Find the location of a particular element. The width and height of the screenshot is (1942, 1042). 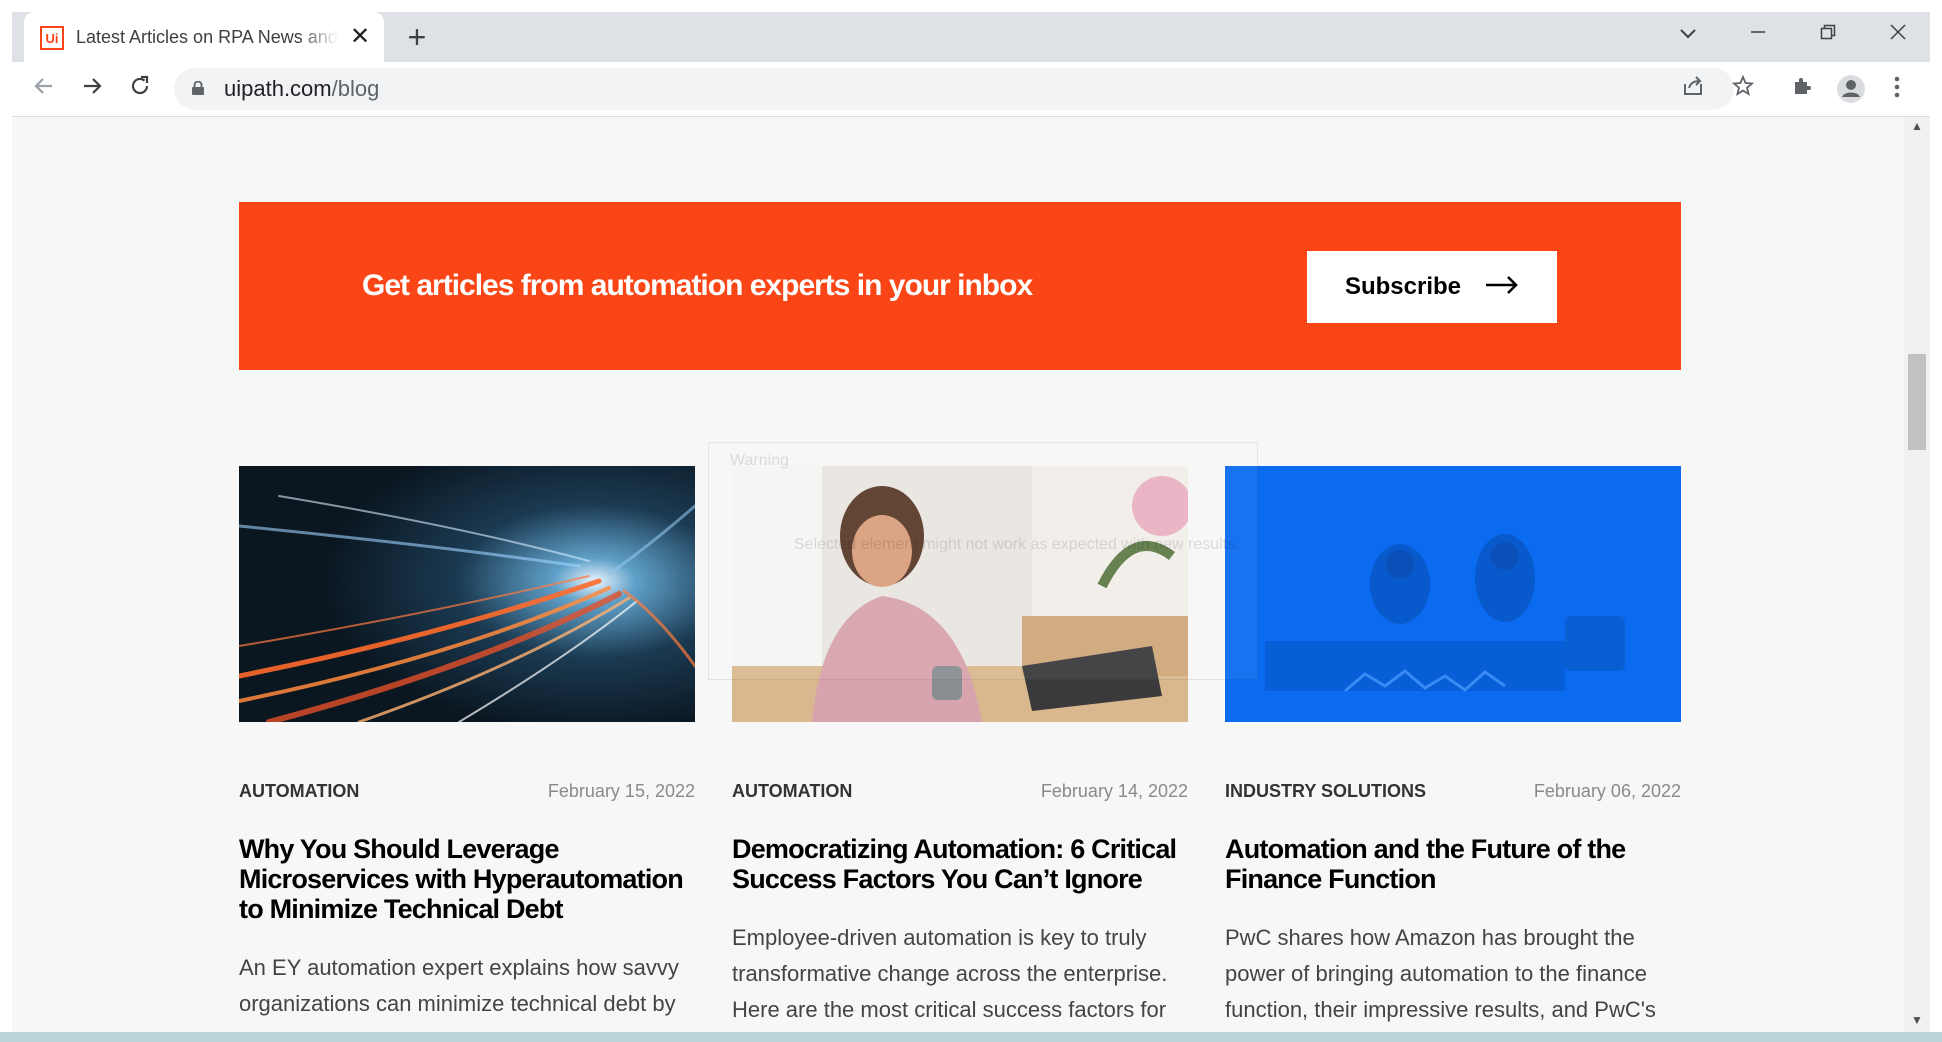

subscribe-label: Subscribe is located at coordinates (1403, 286).